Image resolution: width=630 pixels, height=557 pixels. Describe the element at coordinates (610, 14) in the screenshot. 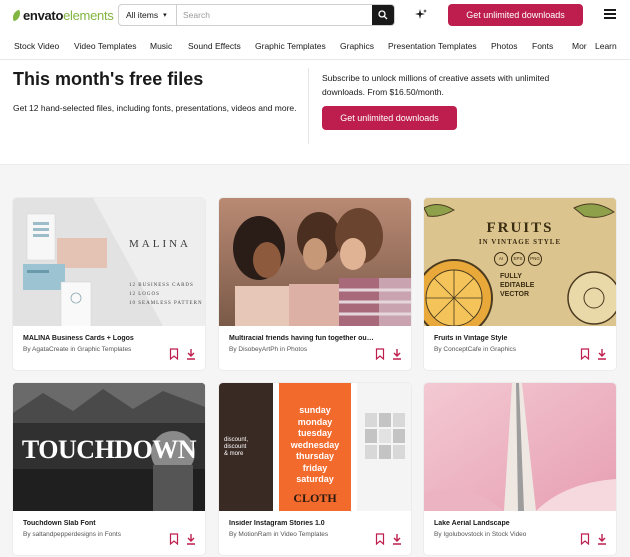

I see `hamburger-menu-icon` at that location.